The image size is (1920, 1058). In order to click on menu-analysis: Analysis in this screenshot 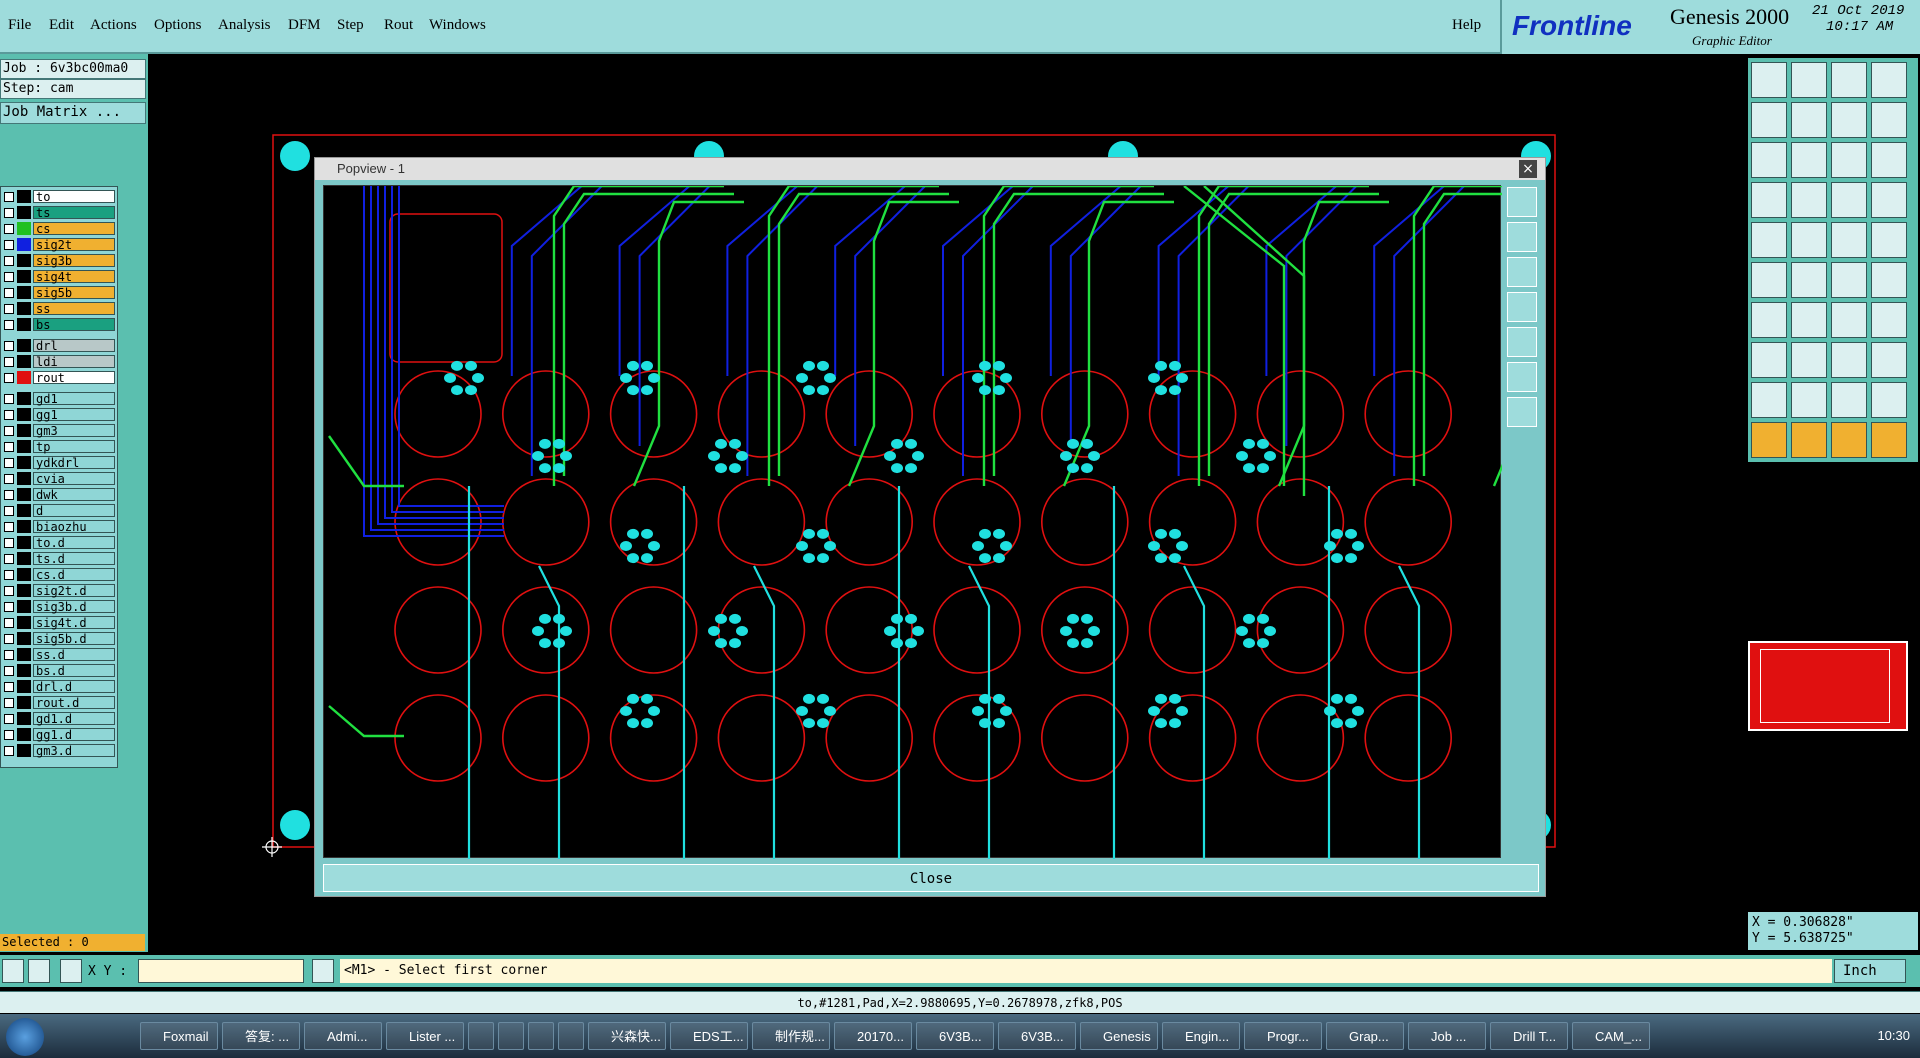, I will do `click(244, 25)`.